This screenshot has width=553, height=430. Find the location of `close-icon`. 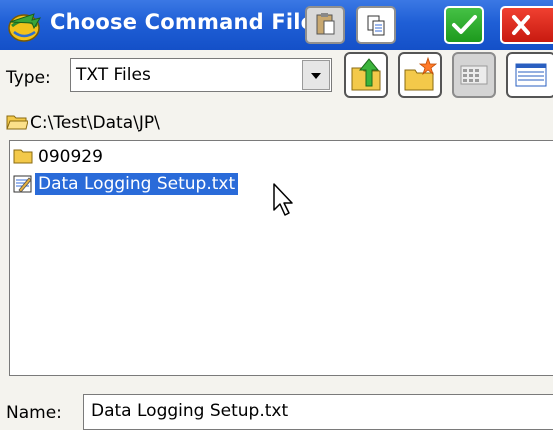

close-icon is located at coordinates (521, 25).